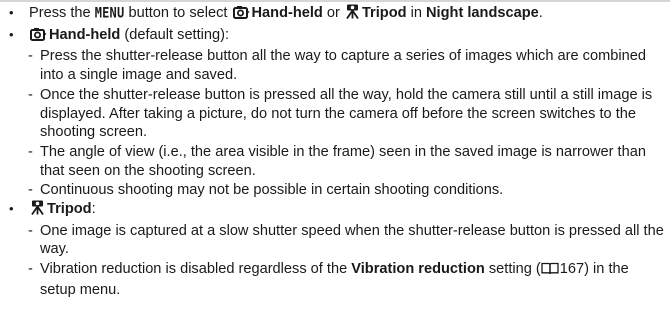 The image size is (670, 322). What do you see at coordinates (333, 13) in the screenshot?
I see `text: or` at bounding box center [333, 13].